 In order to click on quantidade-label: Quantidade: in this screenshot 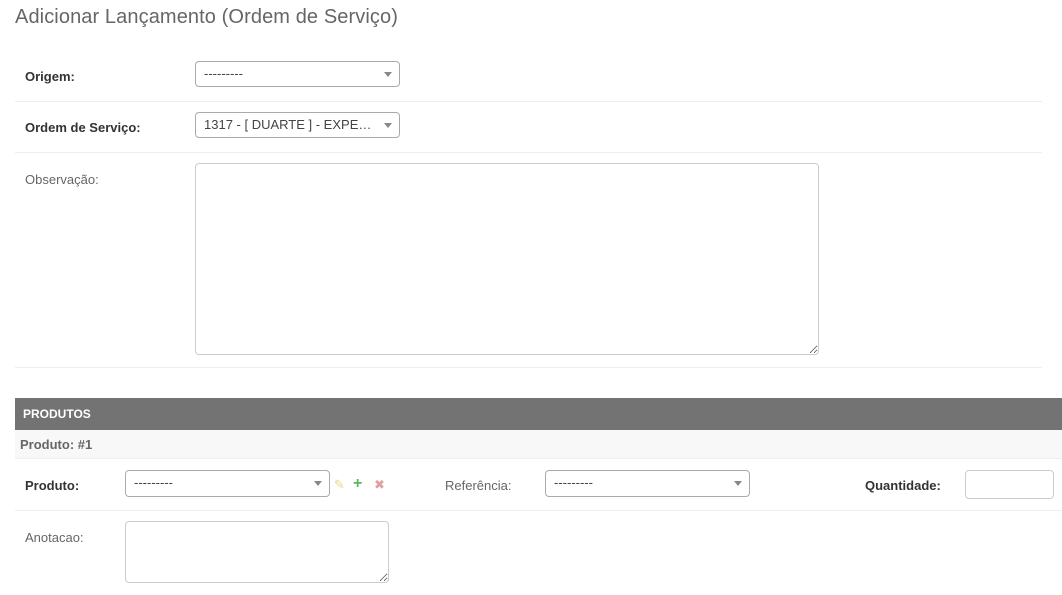, I will do `click(903, 485)`.